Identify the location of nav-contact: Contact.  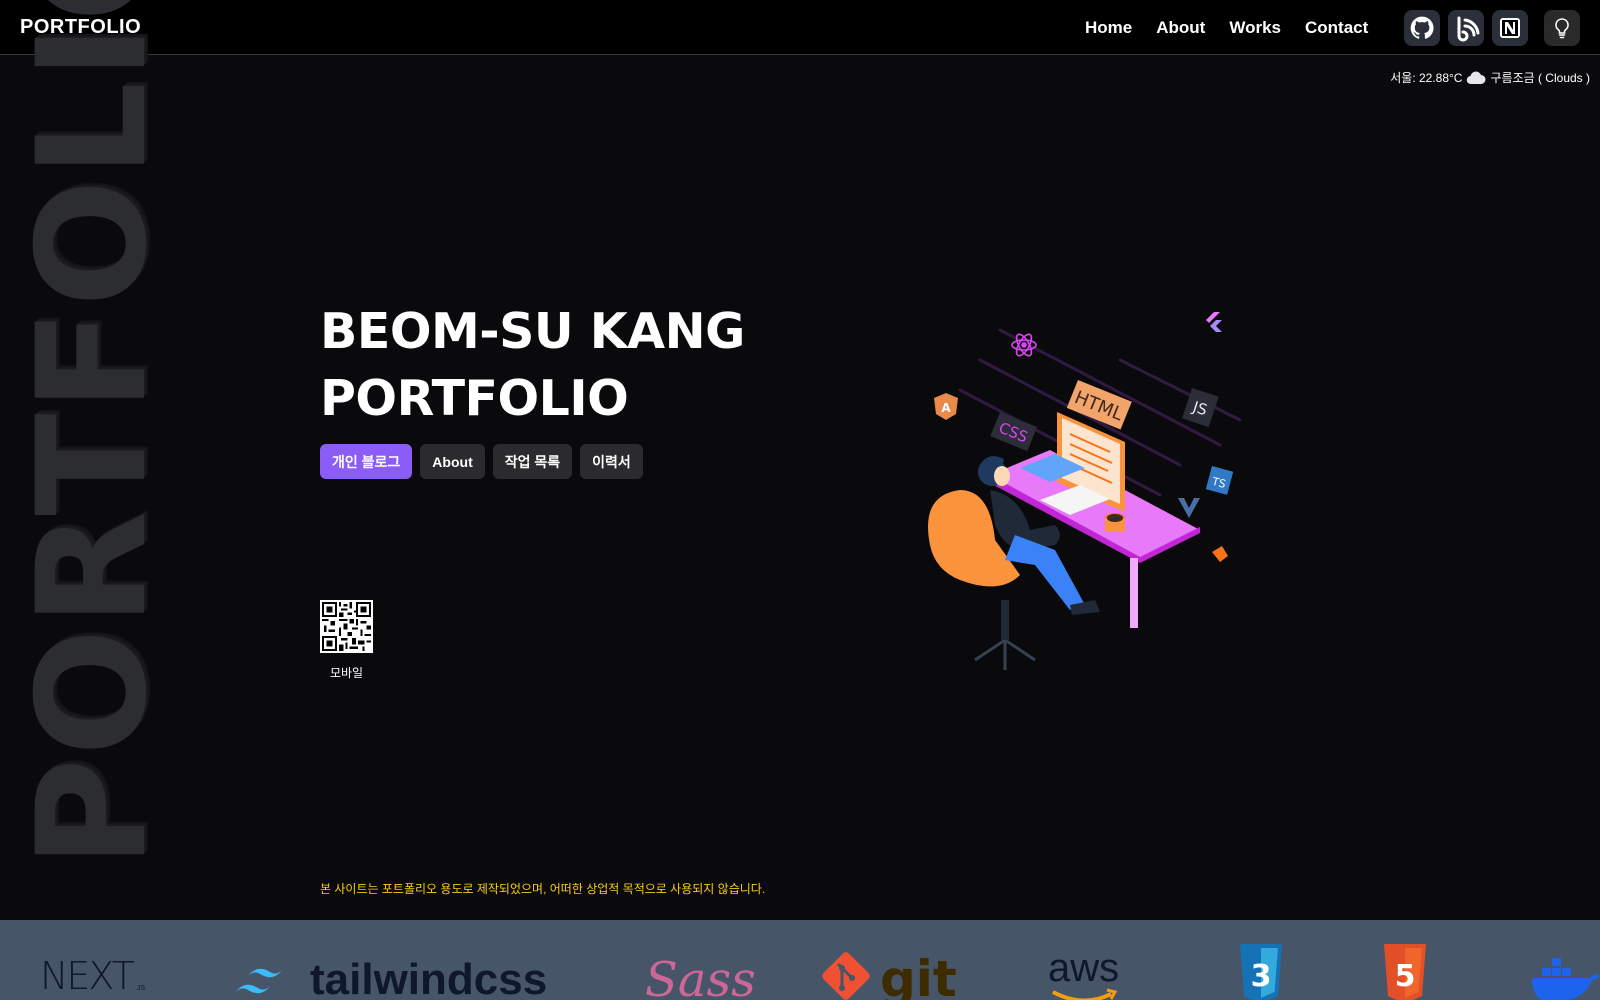
(1336, 28).